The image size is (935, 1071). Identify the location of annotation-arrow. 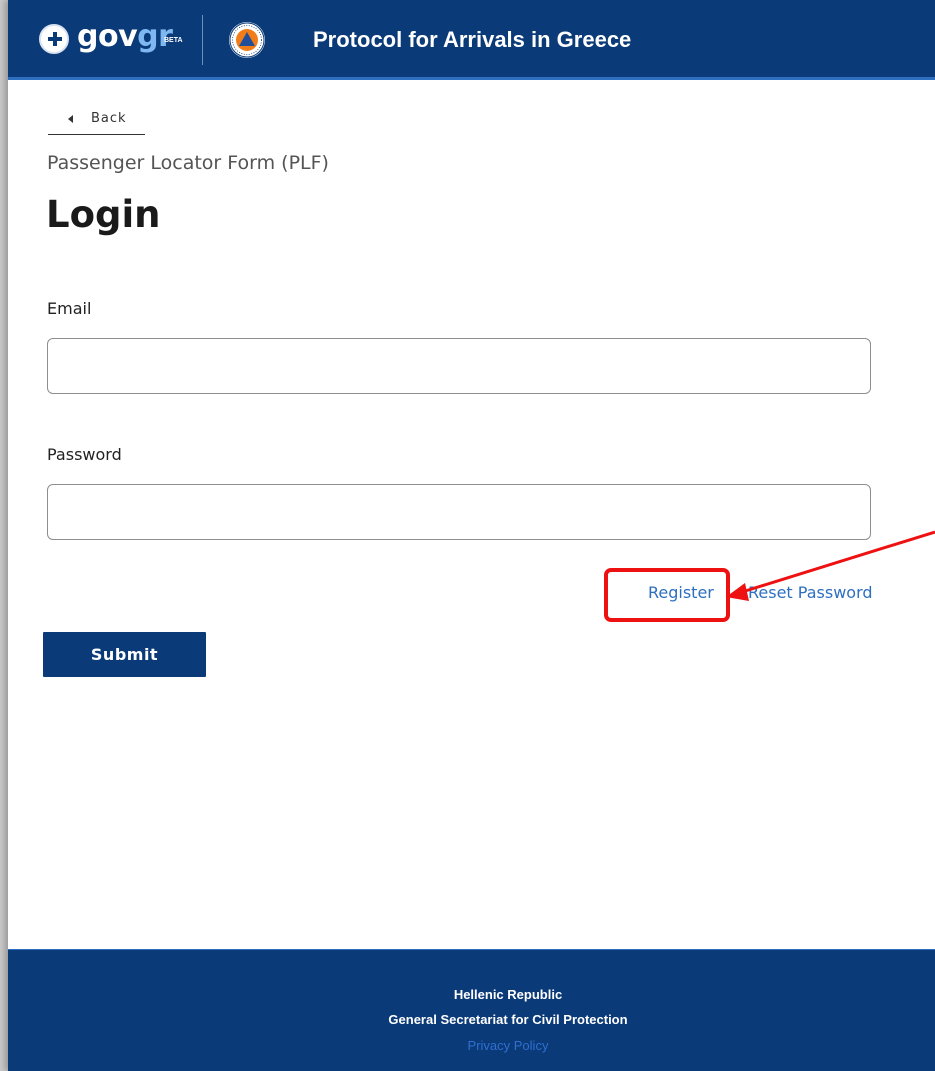
(830, 565).